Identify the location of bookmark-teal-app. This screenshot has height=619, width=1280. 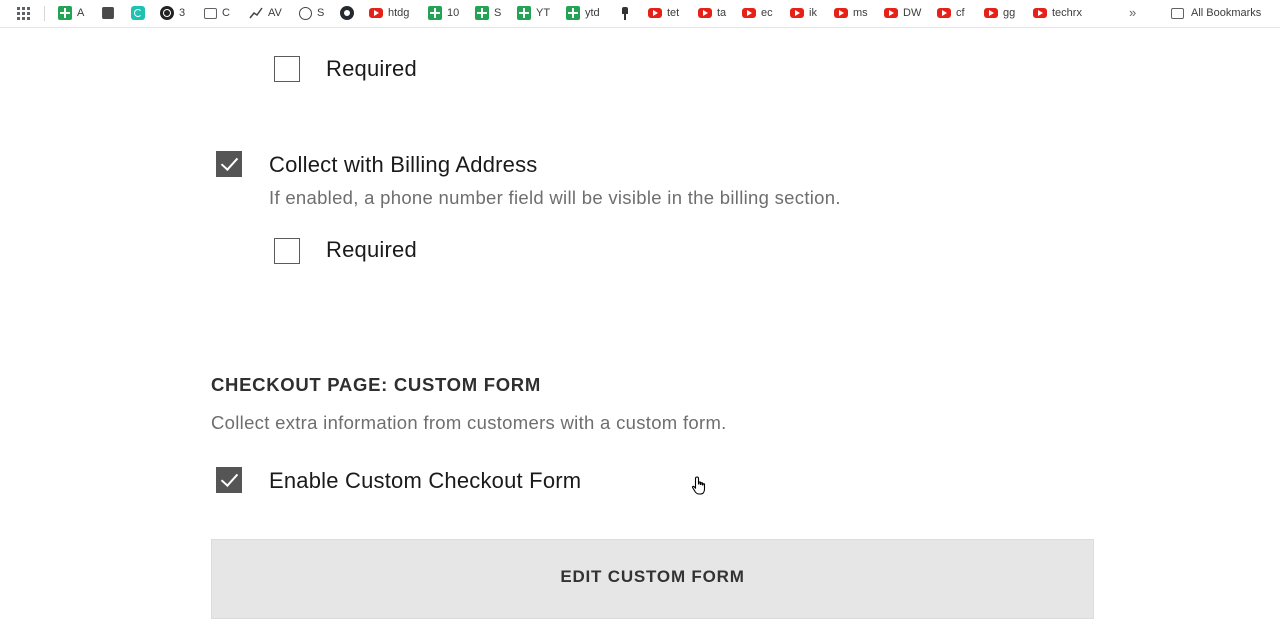
(140, 13).